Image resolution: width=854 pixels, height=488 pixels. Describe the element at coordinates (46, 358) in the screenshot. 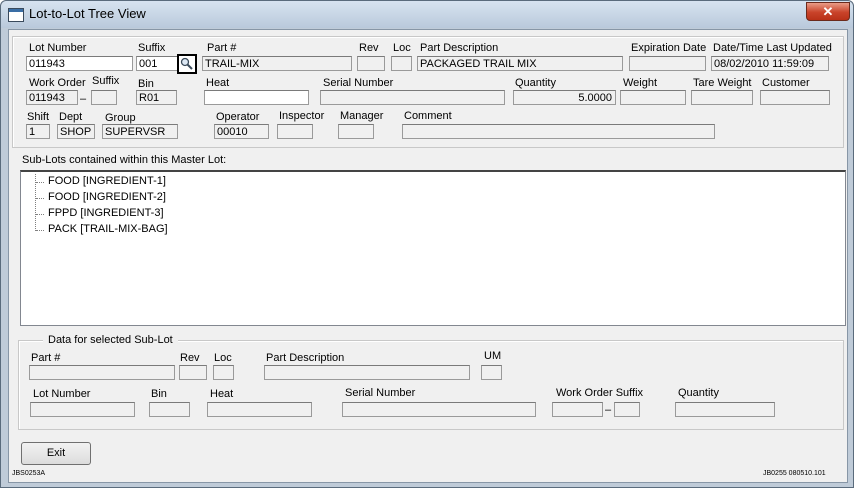

I see `sel-part-label: Part #` at that location.